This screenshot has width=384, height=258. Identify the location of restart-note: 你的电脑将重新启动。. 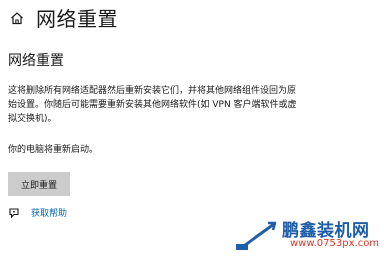
(53, 150).